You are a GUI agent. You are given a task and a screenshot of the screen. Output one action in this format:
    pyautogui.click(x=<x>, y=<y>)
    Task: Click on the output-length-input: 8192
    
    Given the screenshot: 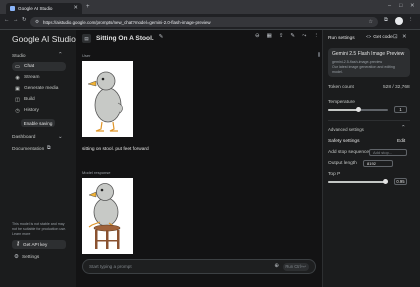 What is the action you would take?
    pyautogui.click(x=378, y=163)
    